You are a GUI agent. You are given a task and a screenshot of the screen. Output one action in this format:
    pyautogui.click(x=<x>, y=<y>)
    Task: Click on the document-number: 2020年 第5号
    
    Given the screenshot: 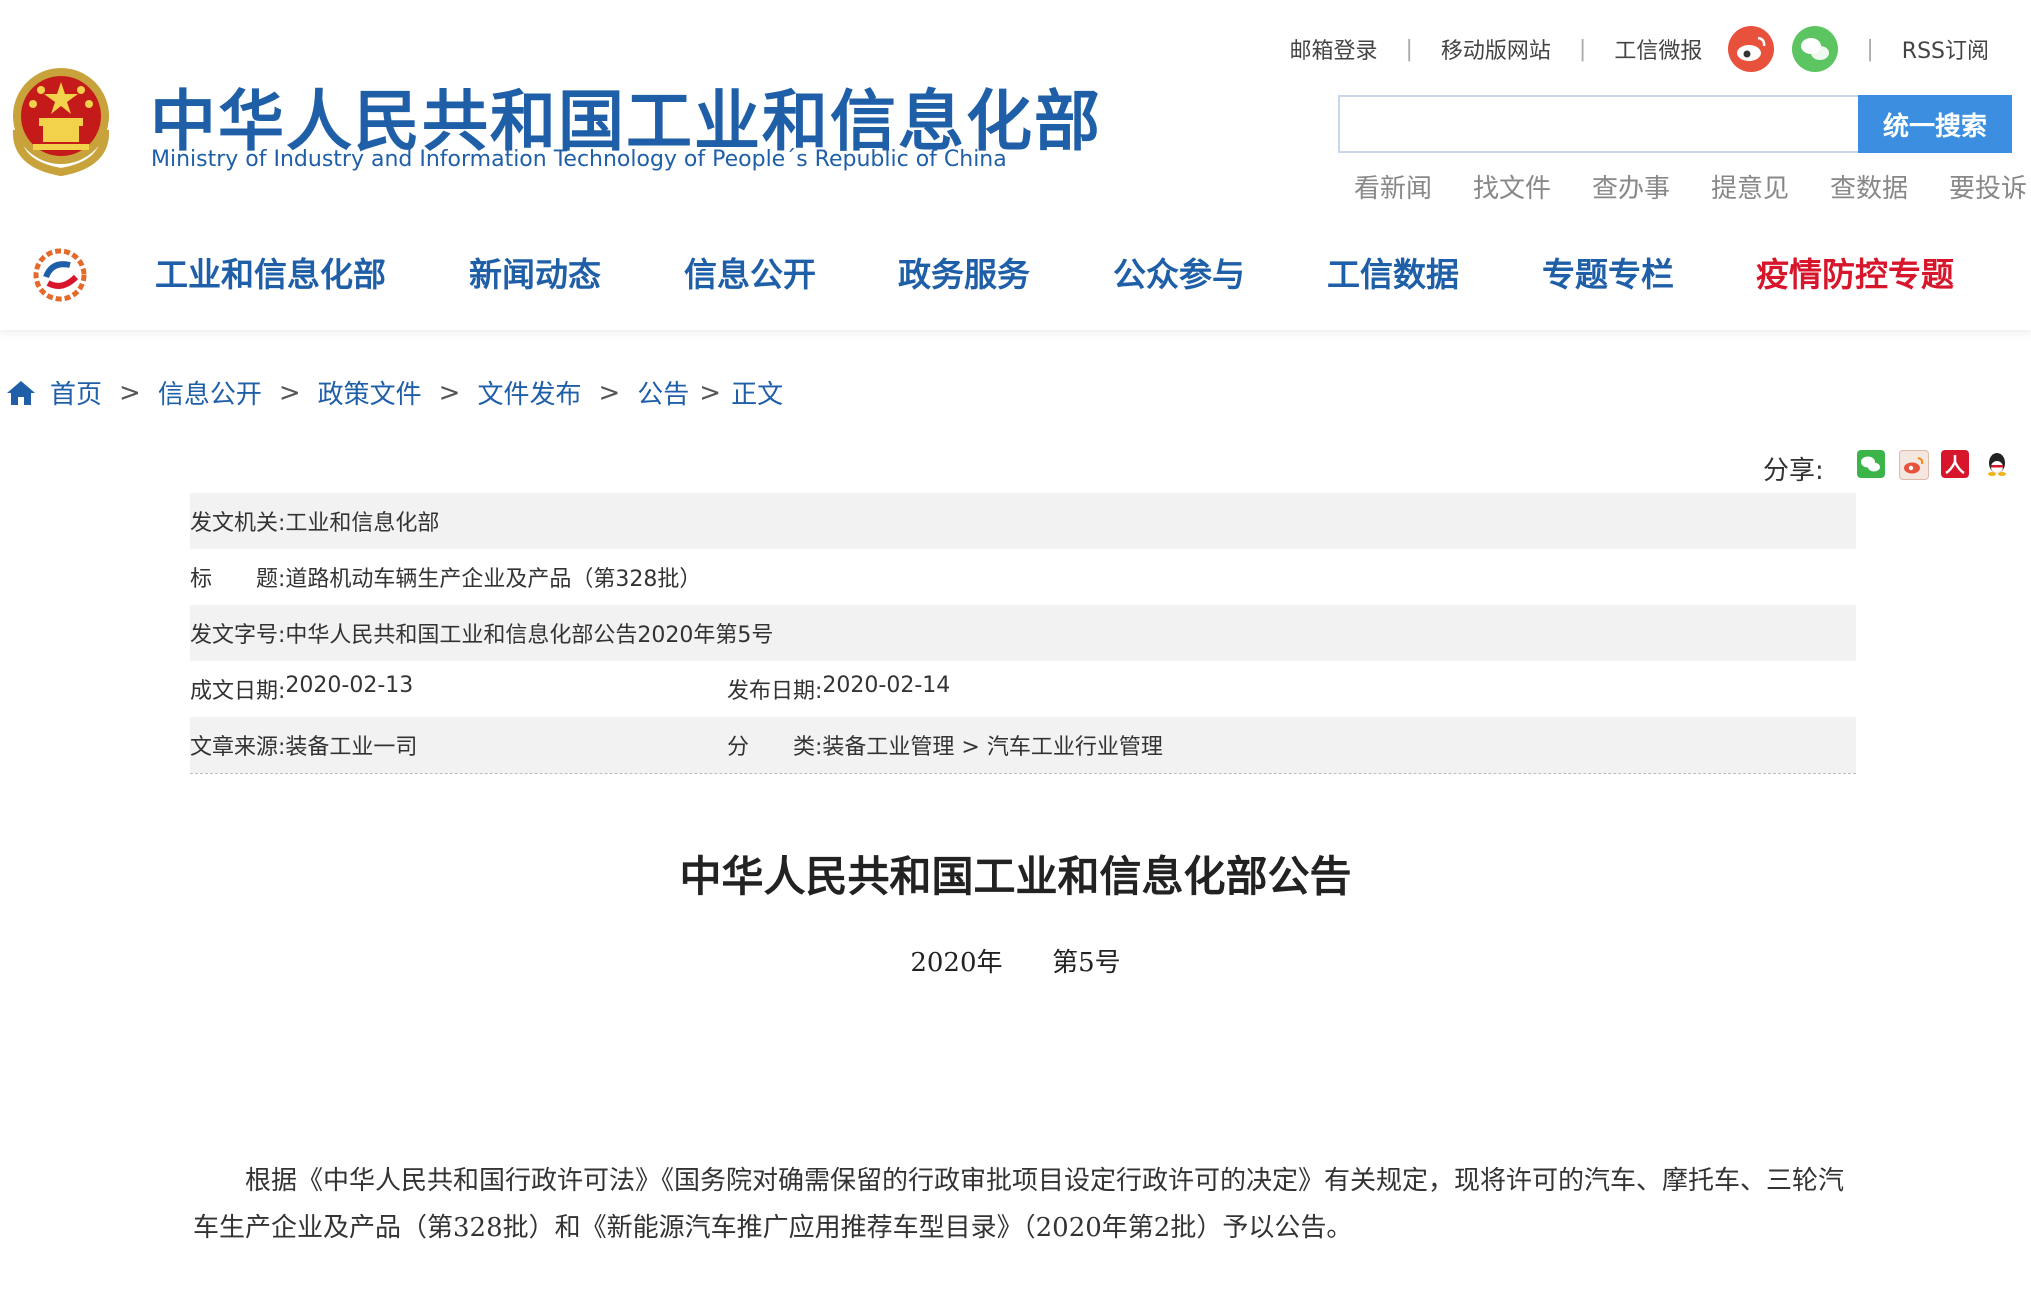 What is the action you would take?
    pyautogui.click(x=1015, y=963)
    